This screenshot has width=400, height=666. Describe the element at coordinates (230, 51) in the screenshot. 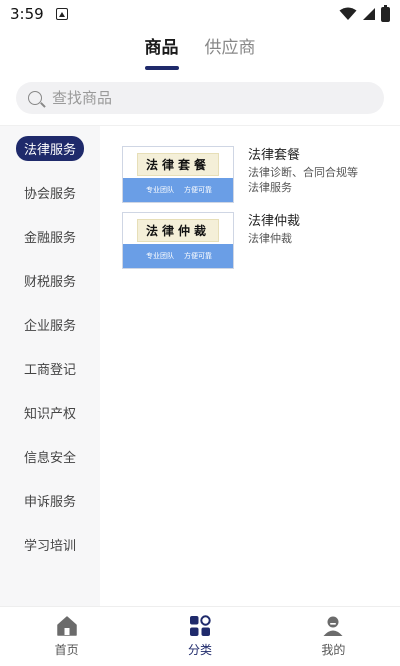

I see `tab-suppliers: 供应商` at that location.